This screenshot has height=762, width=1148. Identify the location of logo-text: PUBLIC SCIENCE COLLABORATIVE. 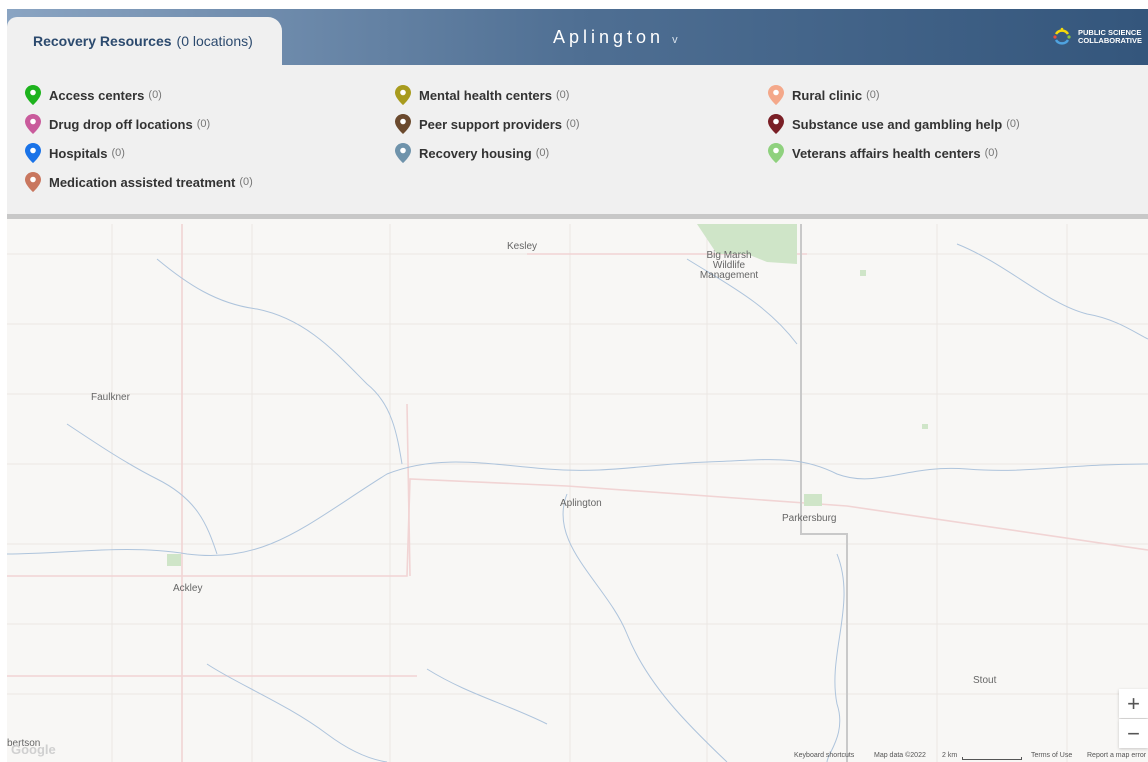
(1110, 37).